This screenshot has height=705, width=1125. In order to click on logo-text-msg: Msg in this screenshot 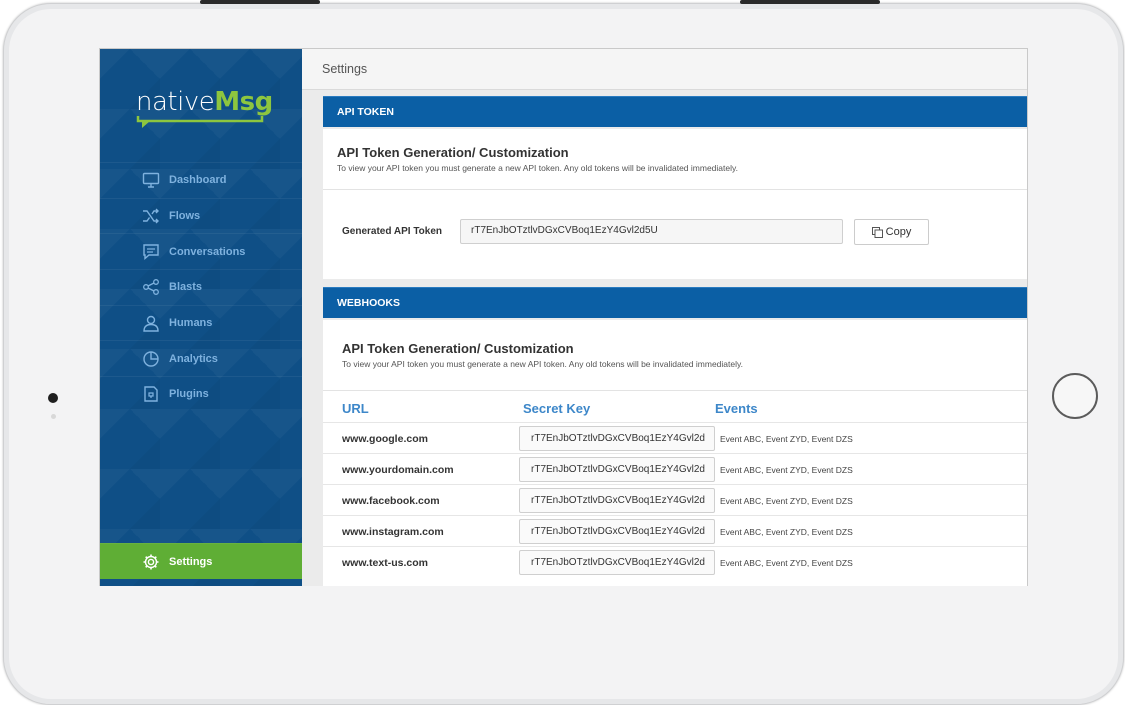, I will do `click(243, 102)`.